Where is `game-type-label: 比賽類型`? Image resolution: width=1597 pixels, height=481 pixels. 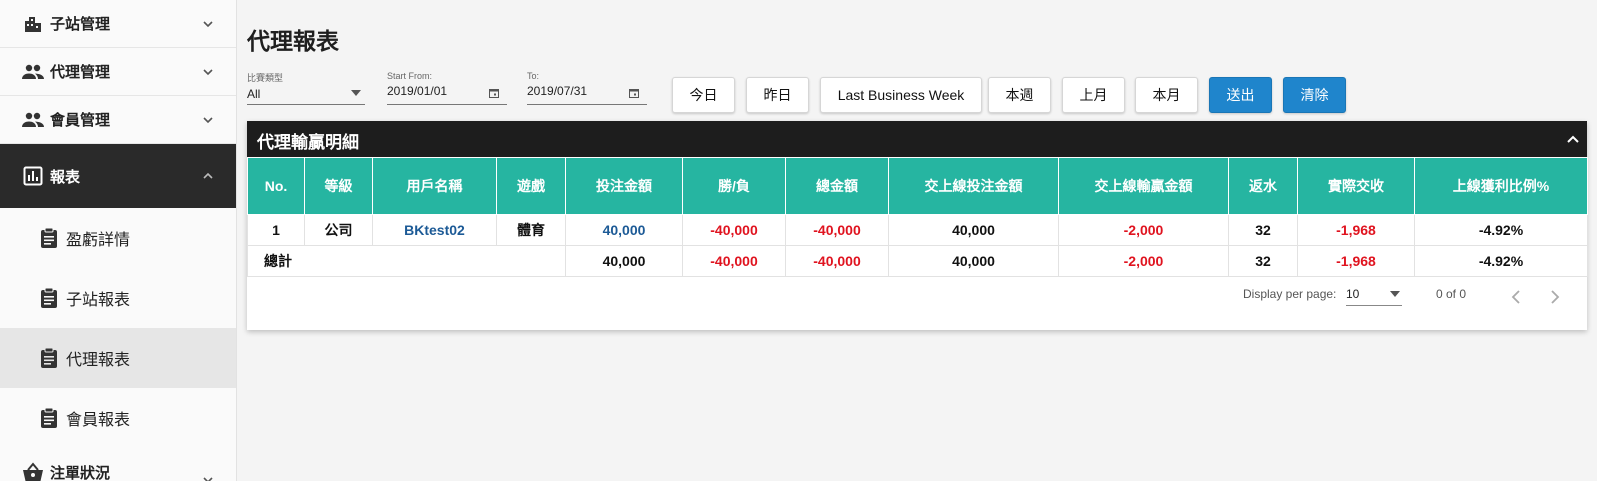 game-type-label: 比賽類型 is located at coordinates (265, 78).